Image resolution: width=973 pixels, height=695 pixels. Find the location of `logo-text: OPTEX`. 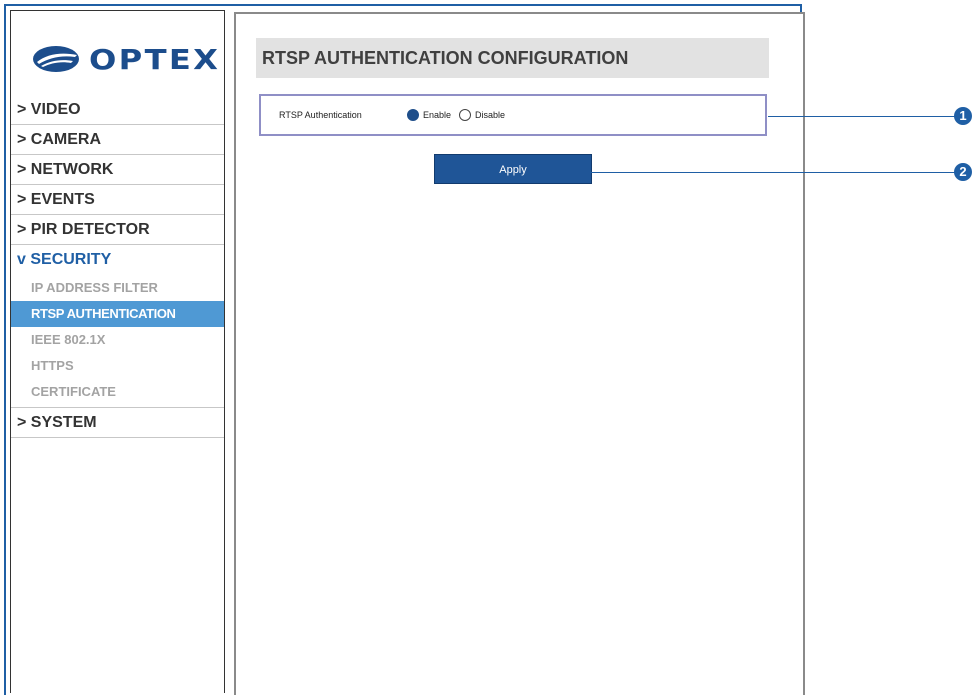

logo-text: OPTEX is located at coordinates (155, 59).